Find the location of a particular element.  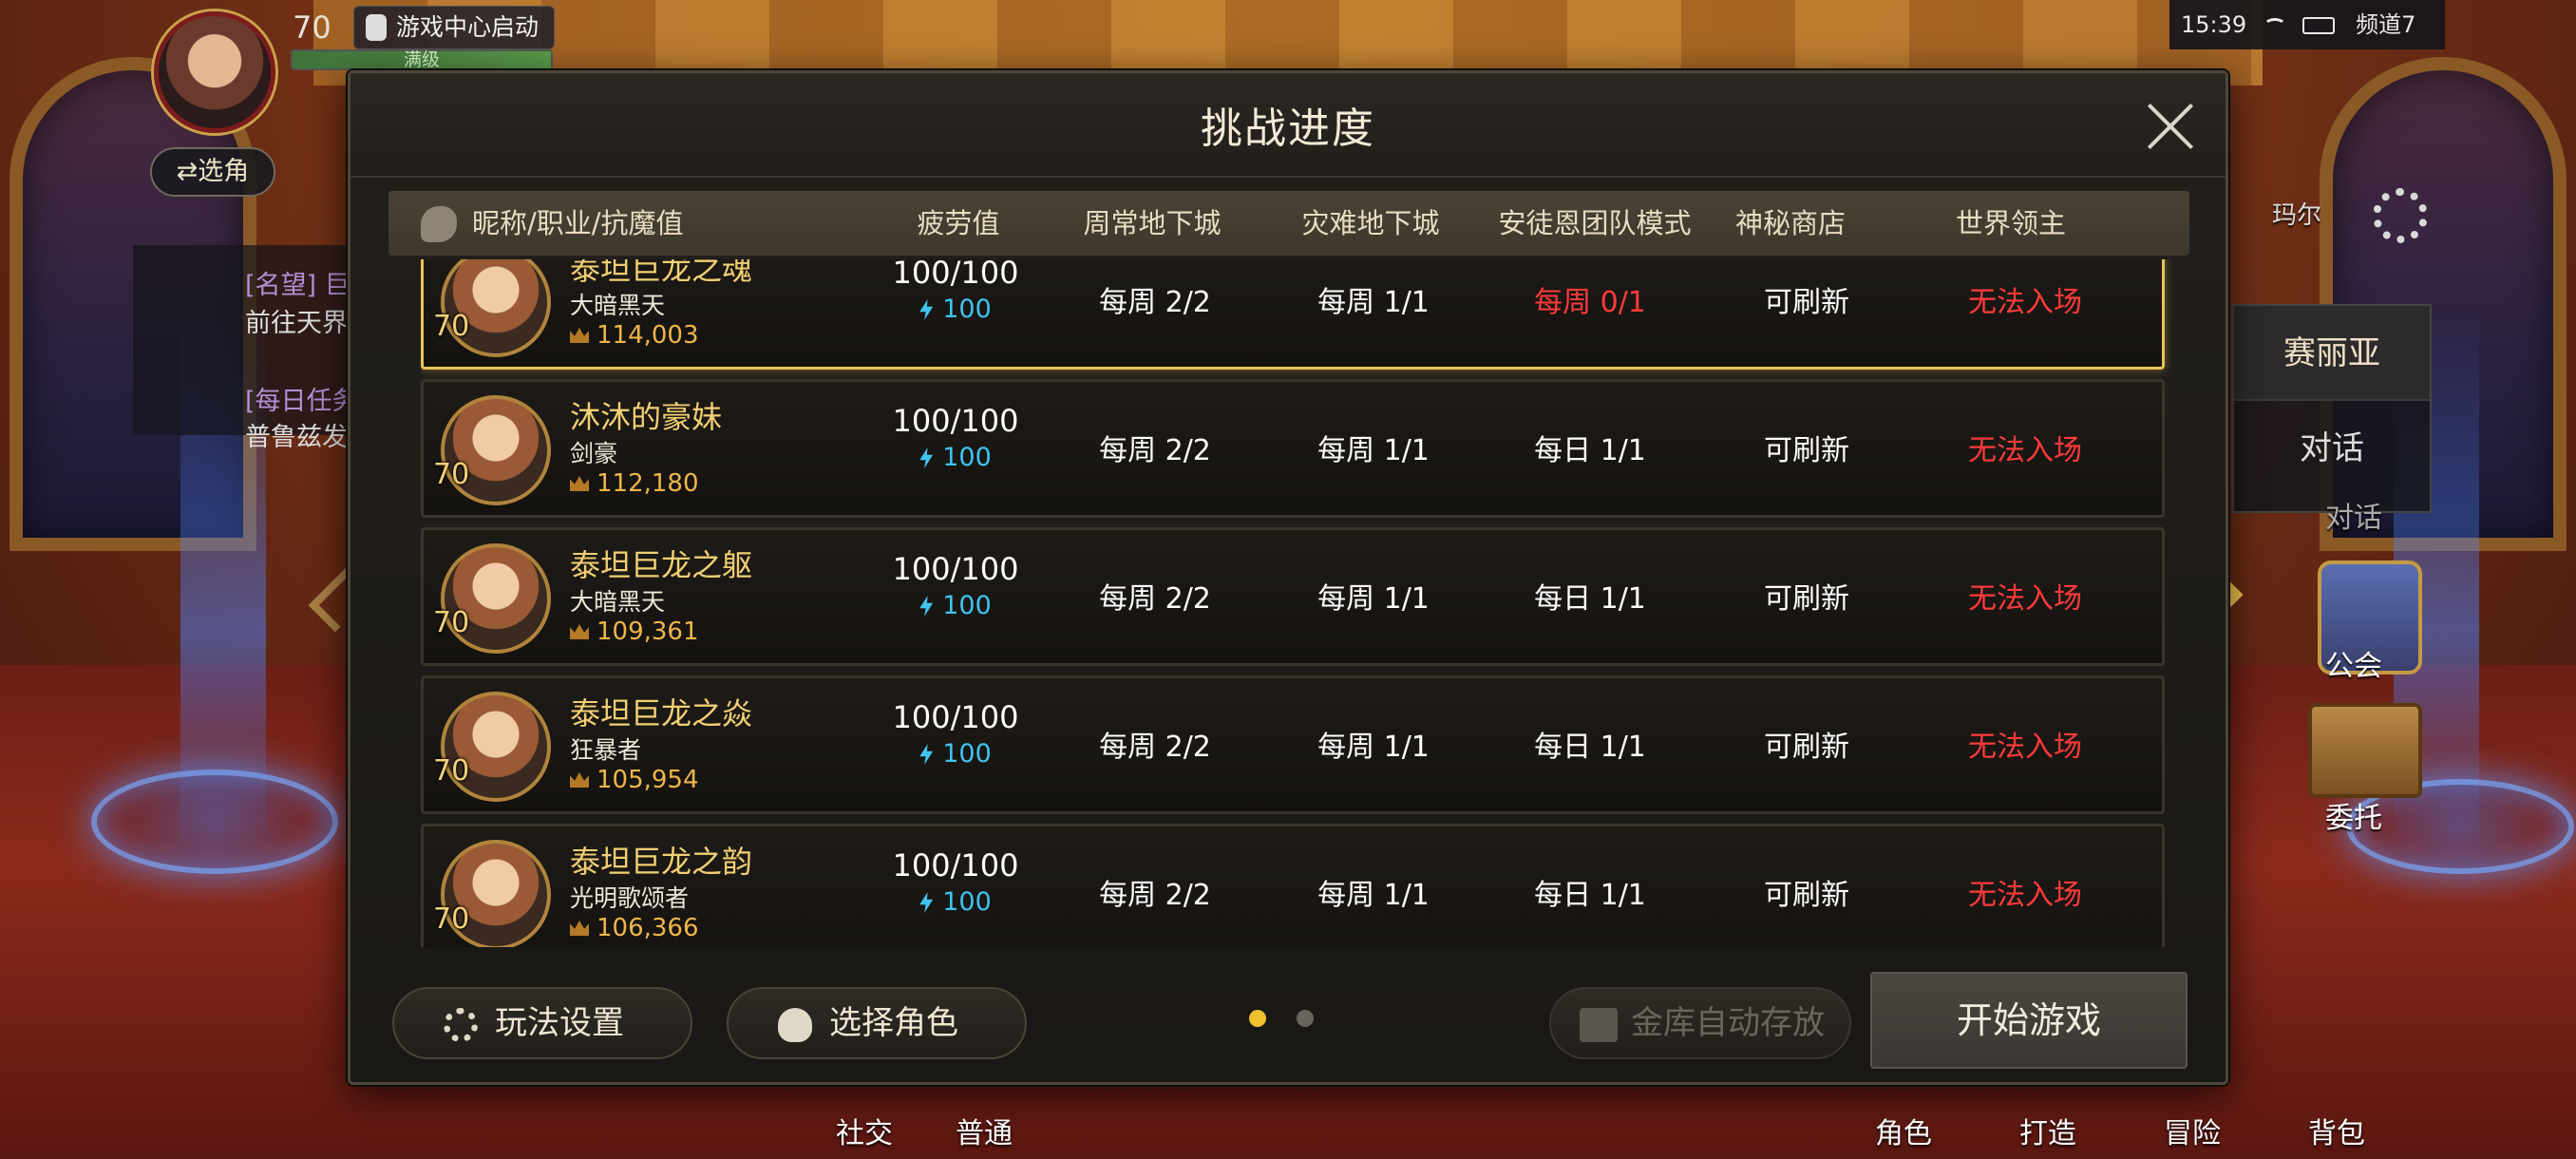

npc-panel: 赛丽亚 对话 is located at coordinates (2332, 408).